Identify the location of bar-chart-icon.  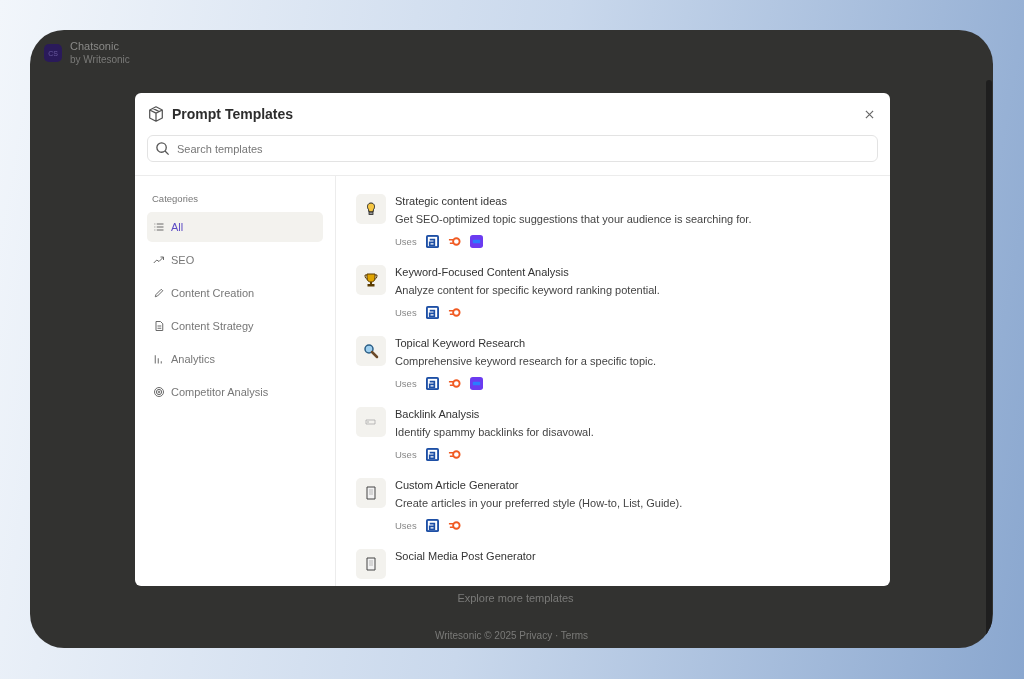
(159, 359).